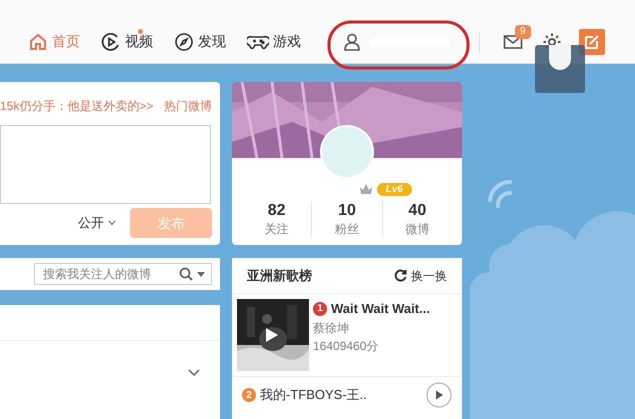 The height and width of the screenshot is (419, 635). I want to click on compose-icon, so click(592, 41).